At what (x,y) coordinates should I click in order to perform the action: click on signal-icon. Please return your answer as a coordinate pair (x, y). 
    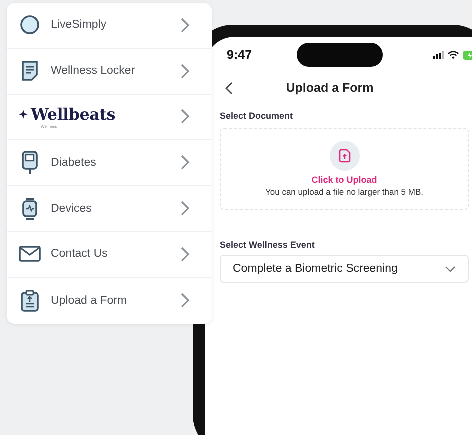
    Looking at the image, I should click on (438, 55).